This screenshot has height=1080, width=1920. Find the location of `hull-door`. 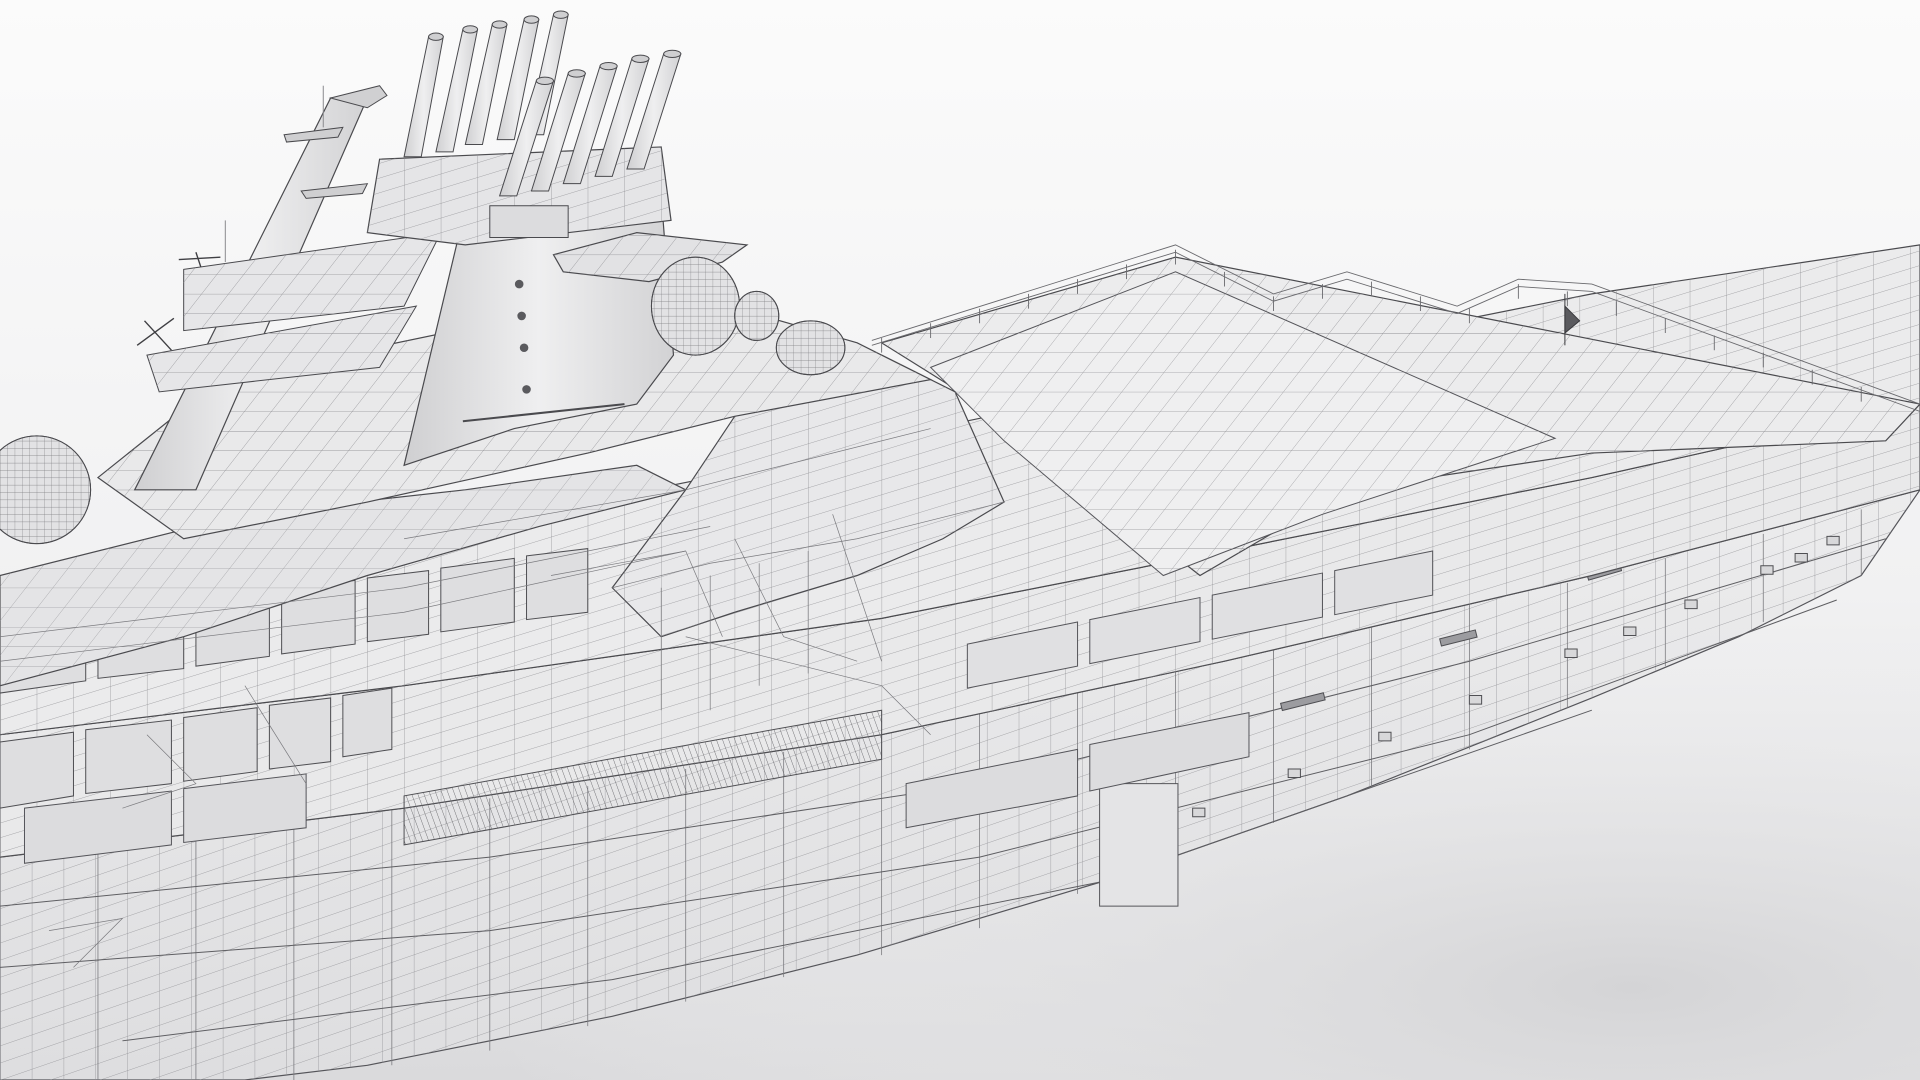

hull-door is located at coordinates (1139, 845).